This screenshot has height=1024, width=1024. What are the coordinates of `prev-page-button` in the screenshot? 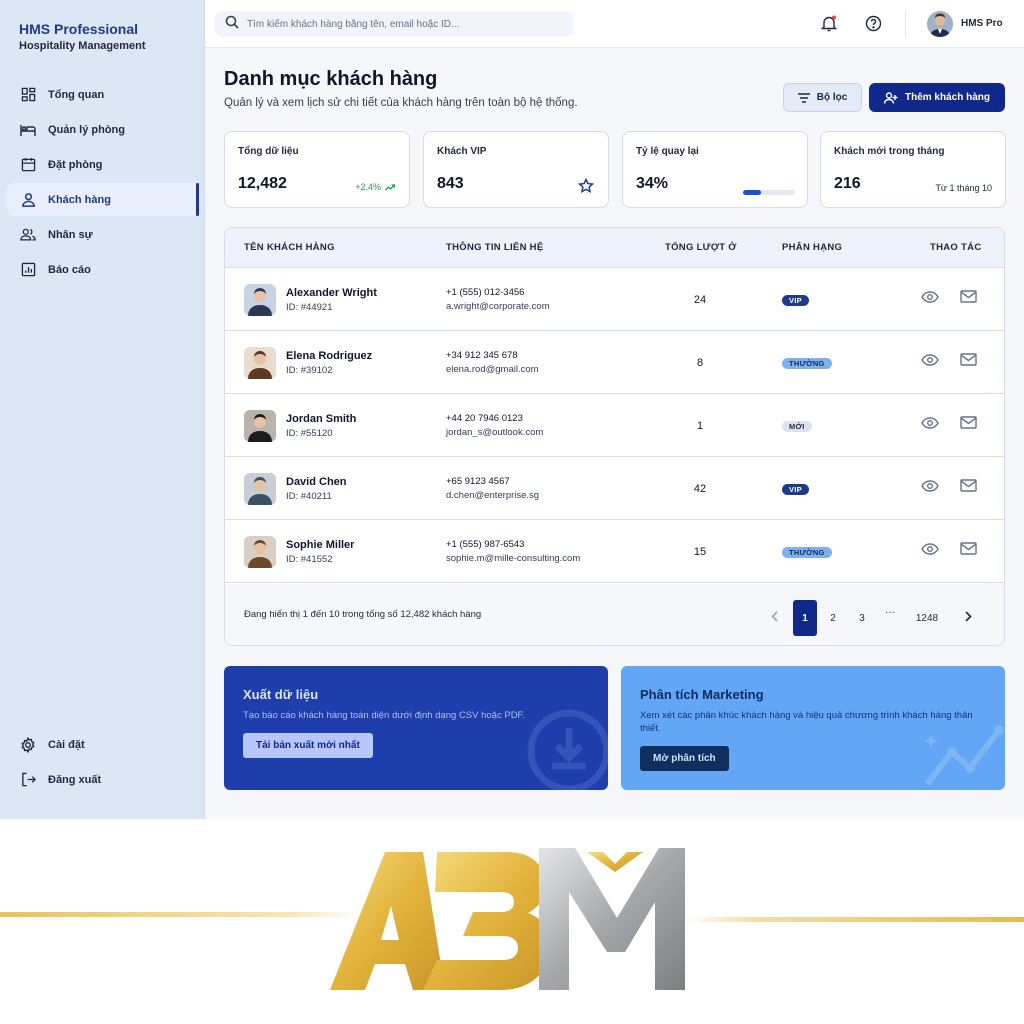 It's located at (774, 618).